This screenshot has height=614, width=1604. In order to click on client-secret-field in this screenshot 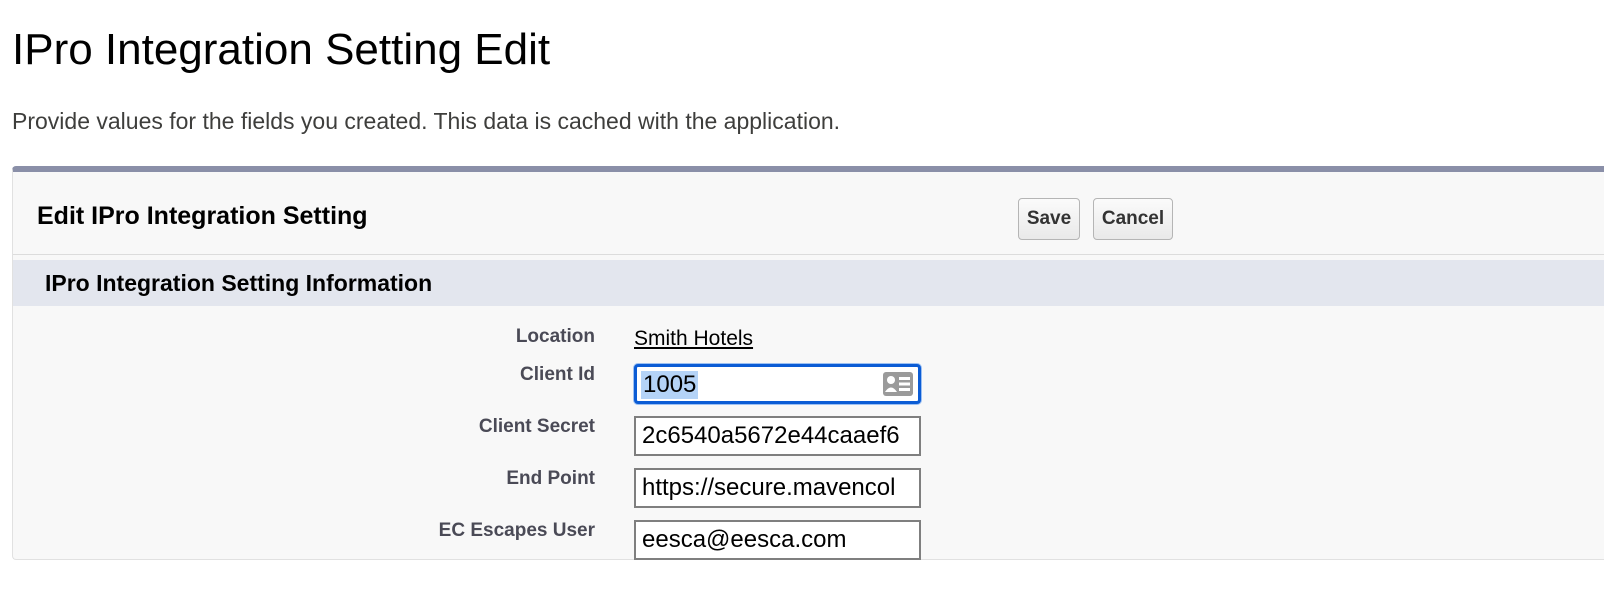, I will do `click(777, 436)`.